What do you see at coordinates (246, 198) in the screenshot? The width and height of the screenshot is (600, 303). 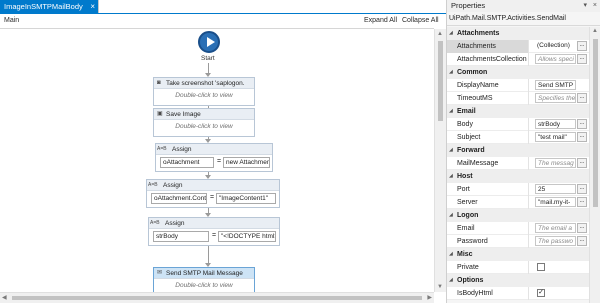 I see `assign-value-field: "ImageContent1"` at bounding box center [246, 198].